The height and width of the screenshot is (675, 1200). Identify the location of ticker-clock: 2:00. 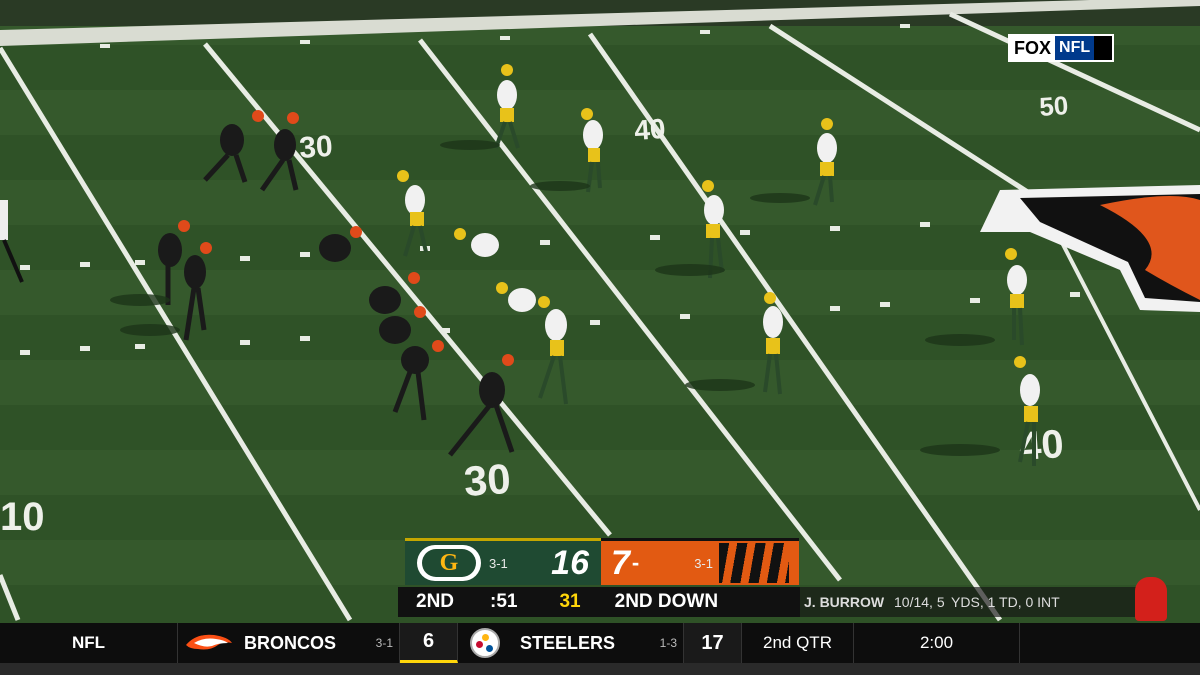
(937, 643).